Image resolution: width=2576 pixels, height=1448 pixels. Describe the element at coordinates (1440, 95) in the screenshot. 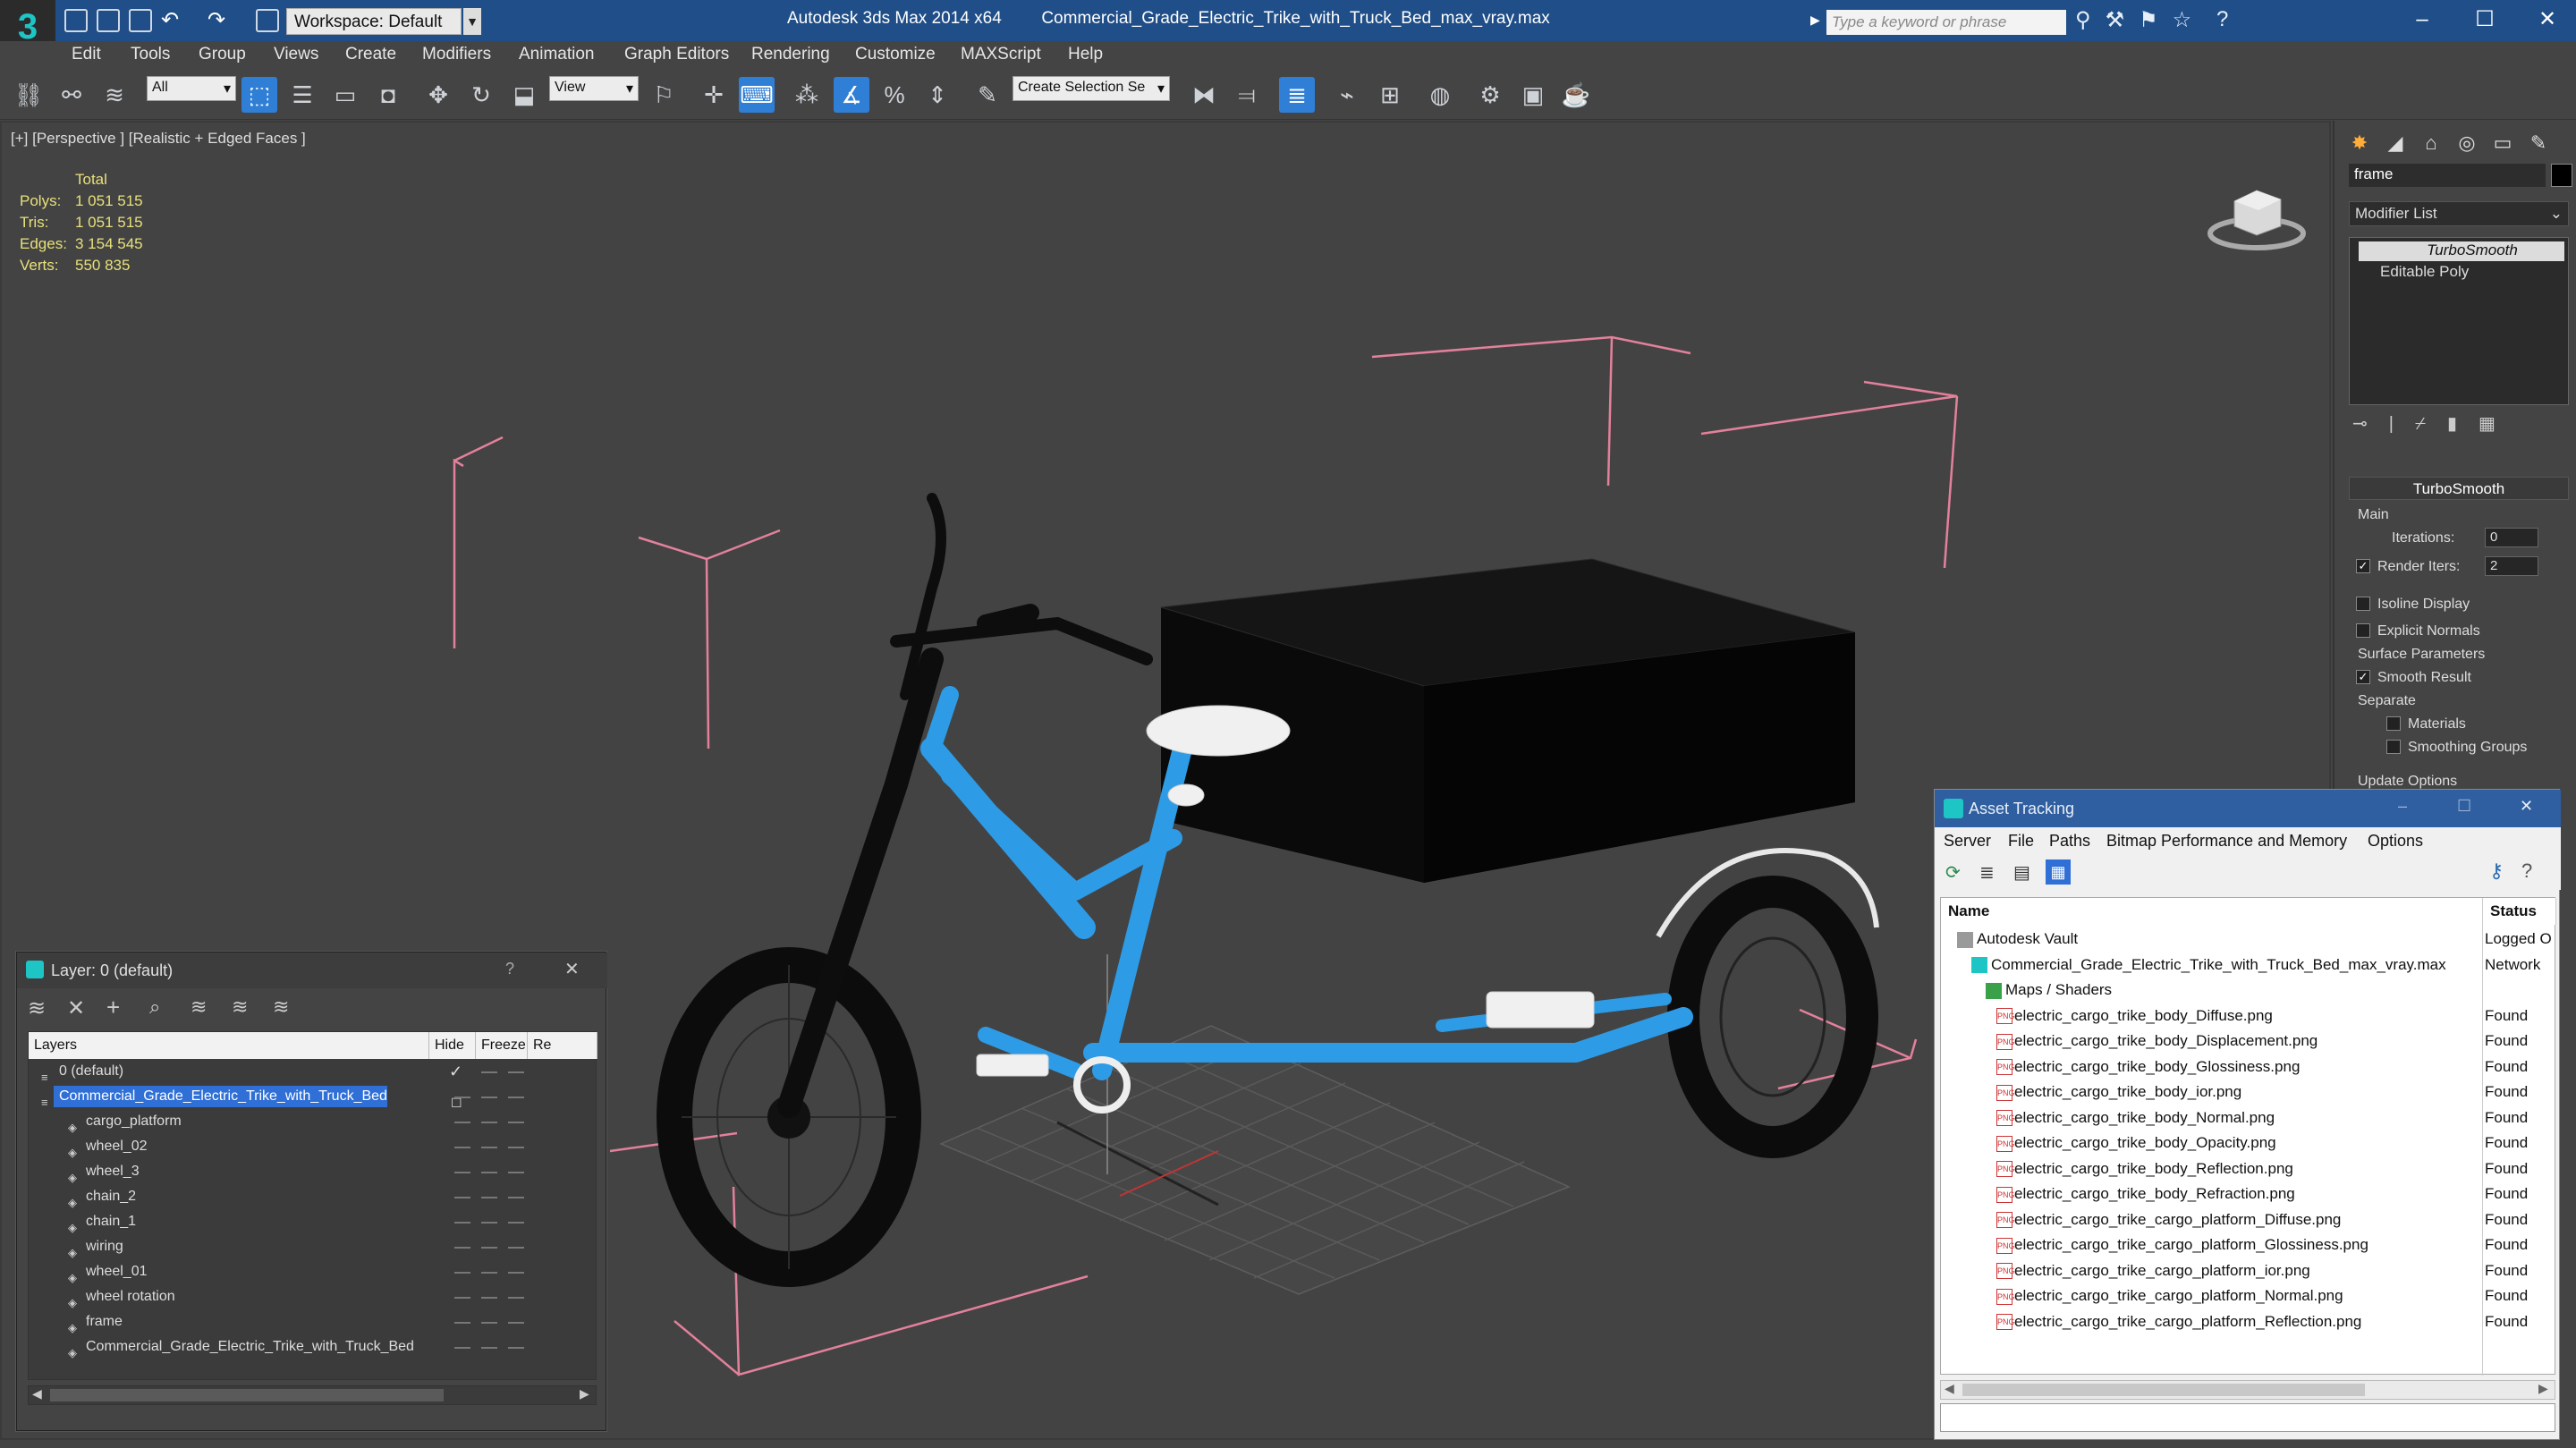

I see `material-editor-icon: ◍` at that location.